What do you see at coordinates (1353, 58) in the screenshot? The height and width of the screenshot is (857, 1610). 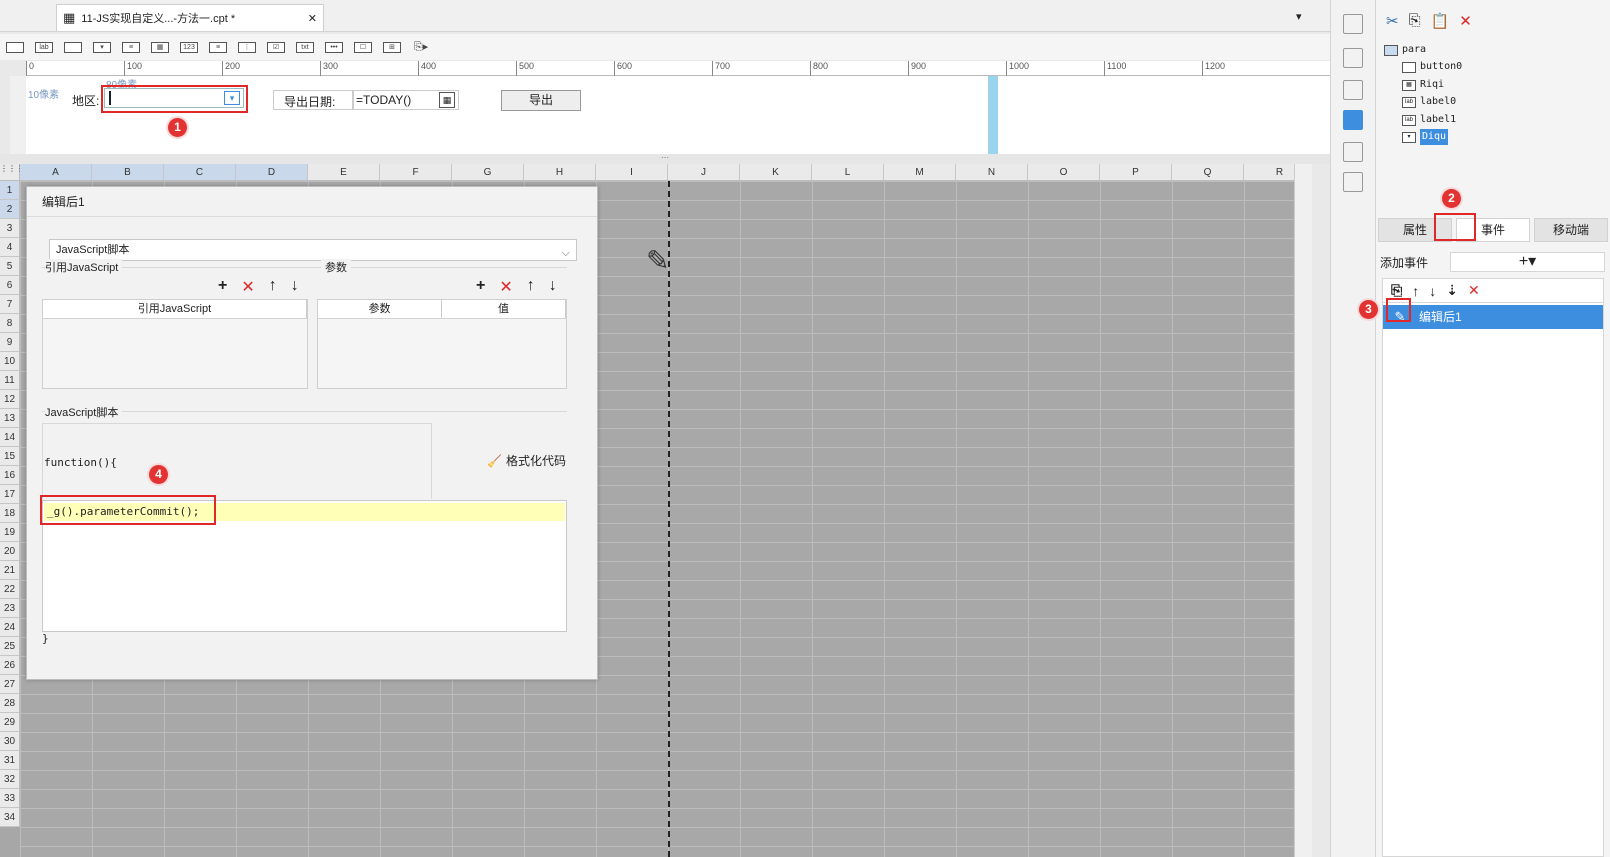 I see `template-icon` at bounding box center [1353, 58].